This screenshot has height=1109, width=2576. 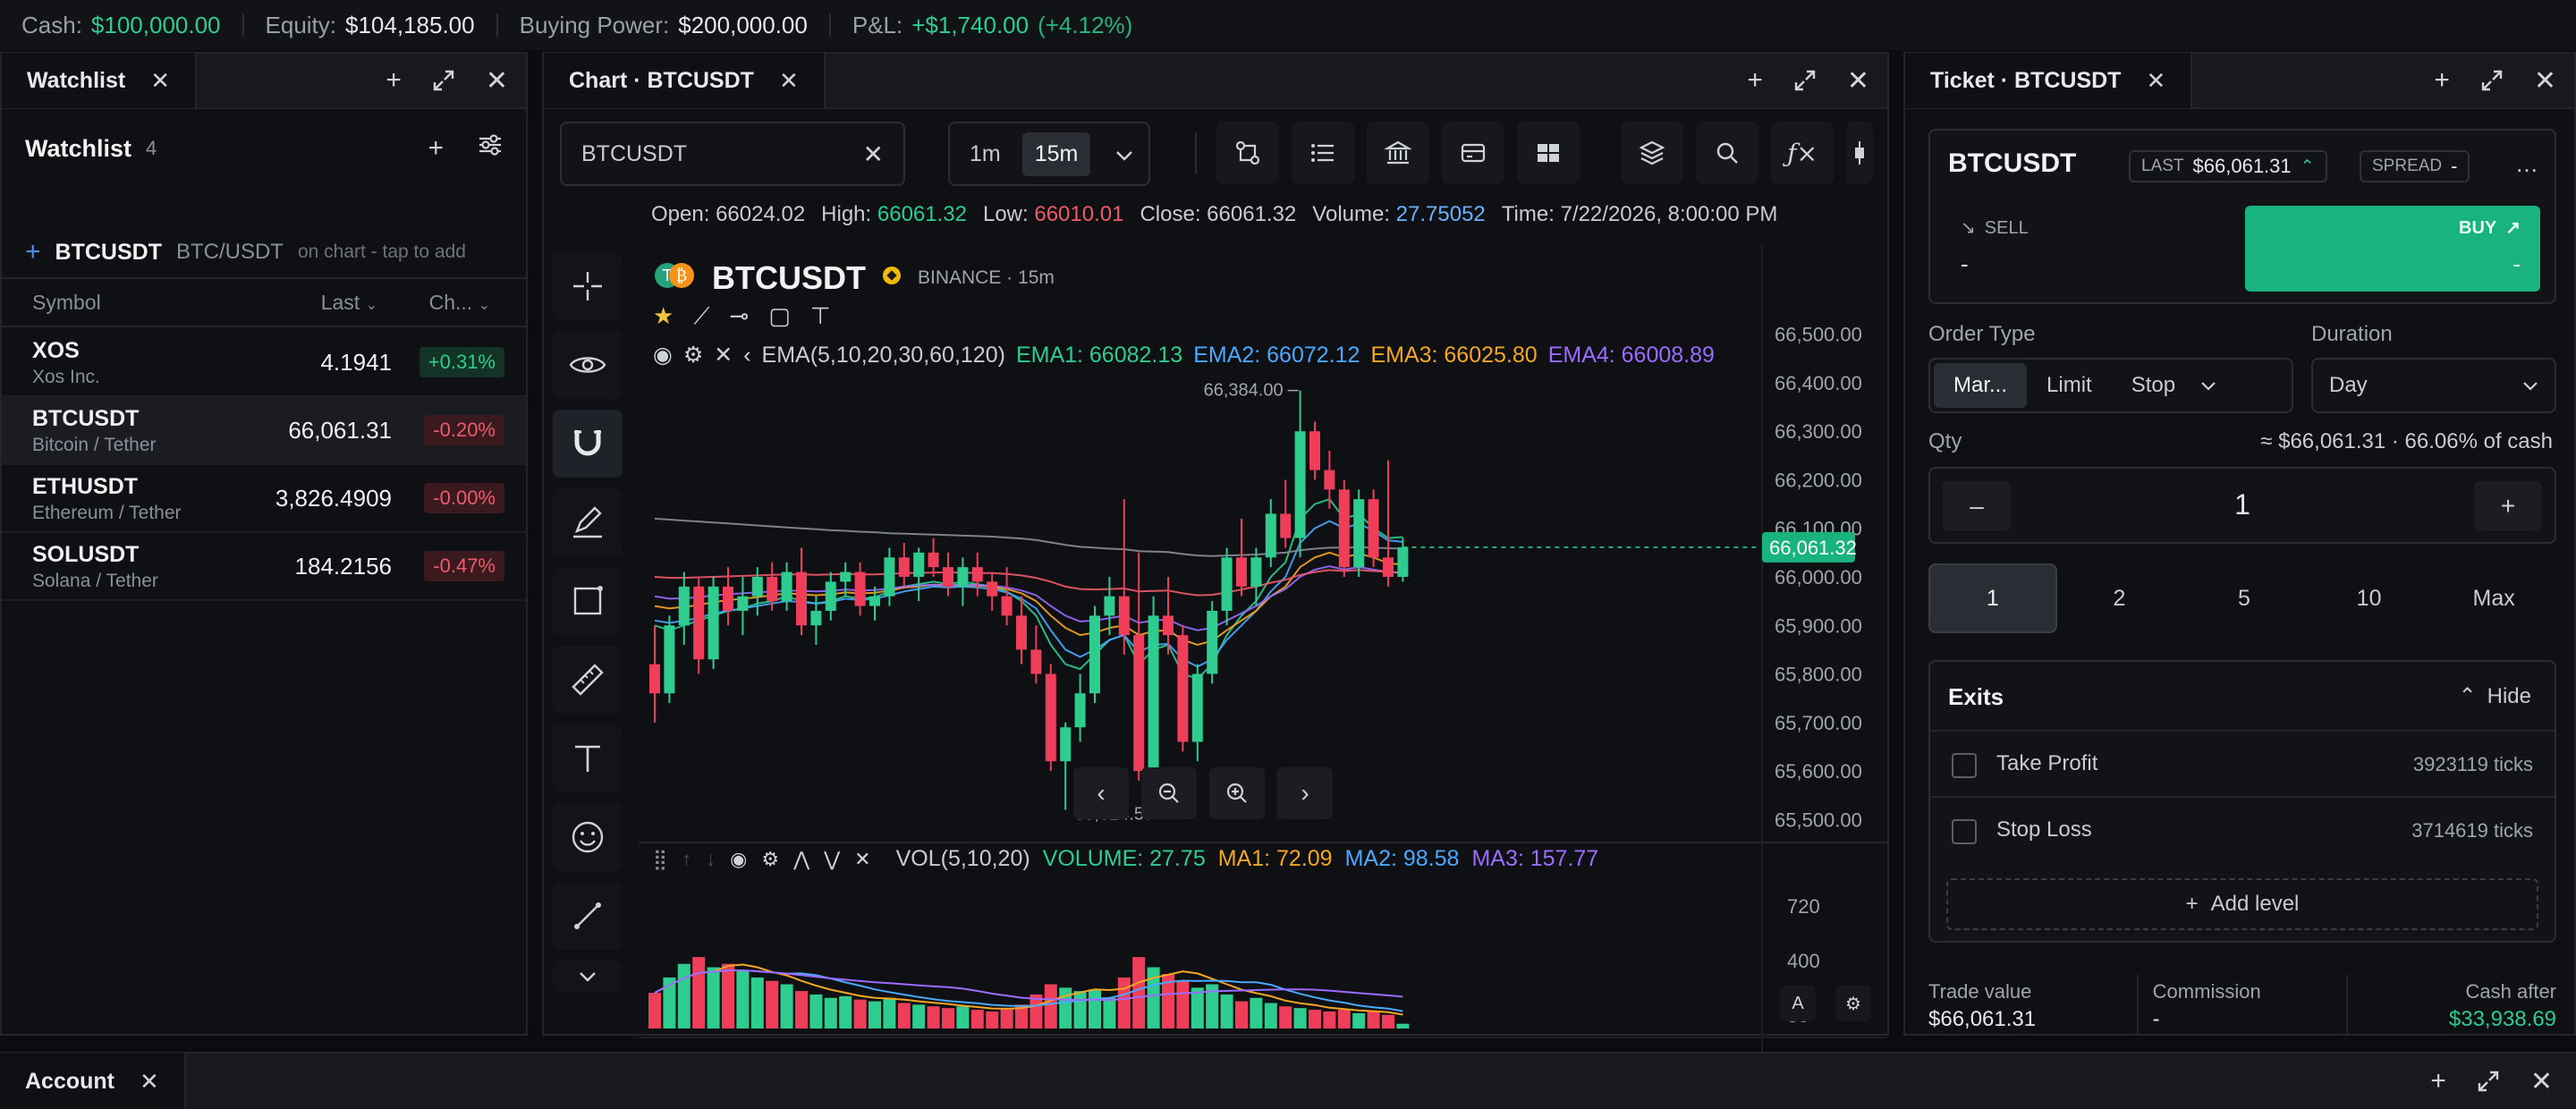 I want to click on sell-button: ↘ SELL -, so click(x=2095, y=249).